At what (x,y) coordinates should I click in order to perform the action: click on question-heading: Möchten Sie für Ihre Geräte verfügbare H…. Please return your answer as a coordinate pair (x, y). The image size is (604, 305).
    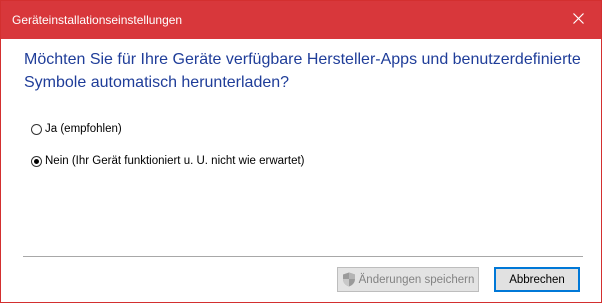
    Looking at the image, I should click on (302, 71).